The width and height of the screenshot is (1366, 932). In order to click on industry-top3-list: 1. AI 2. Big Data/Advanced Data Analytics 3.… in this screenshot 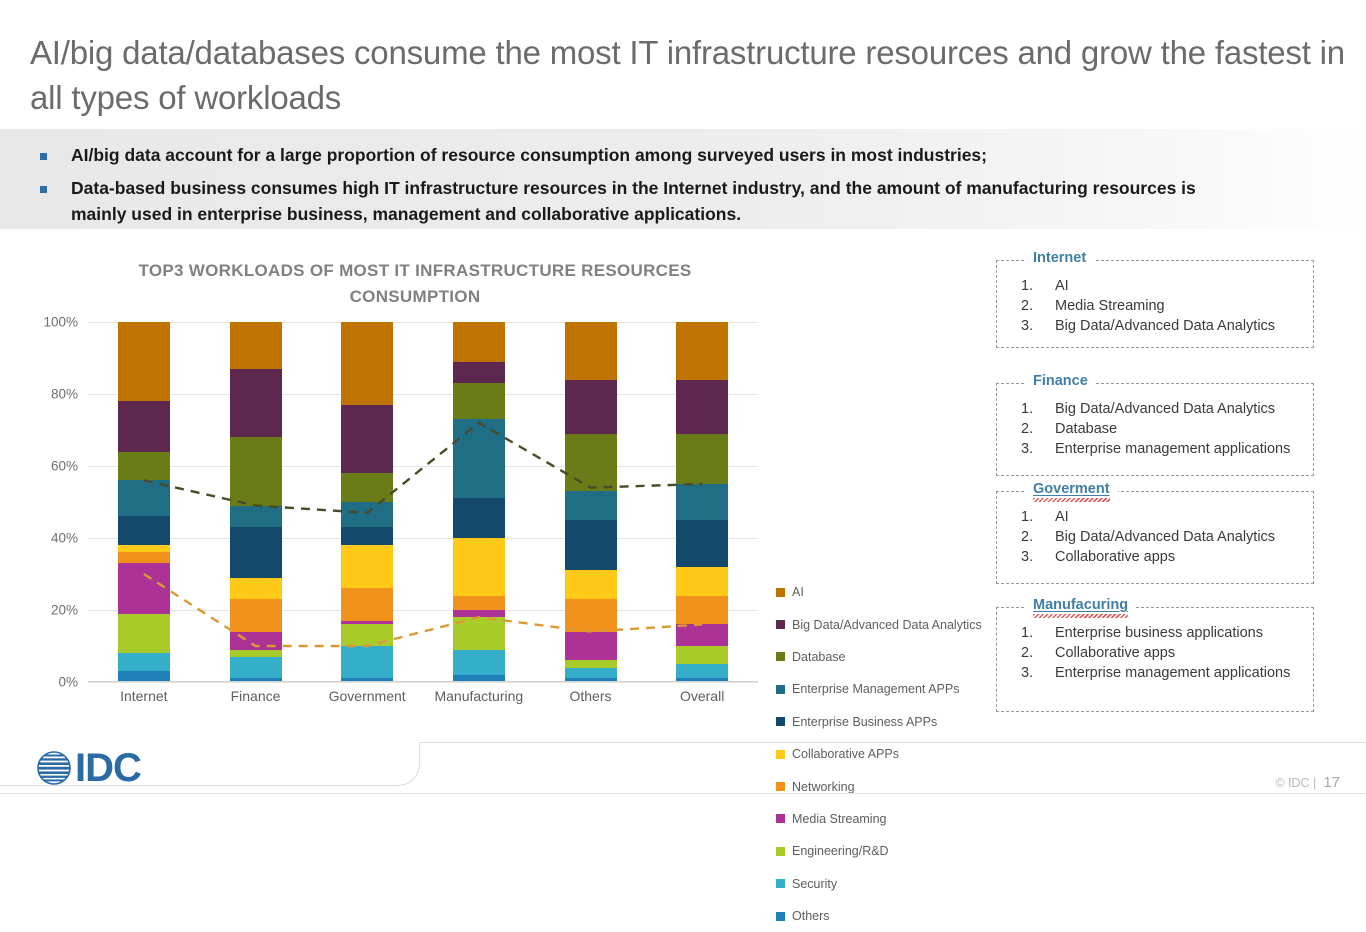, I will do `click(1155, 537)`.